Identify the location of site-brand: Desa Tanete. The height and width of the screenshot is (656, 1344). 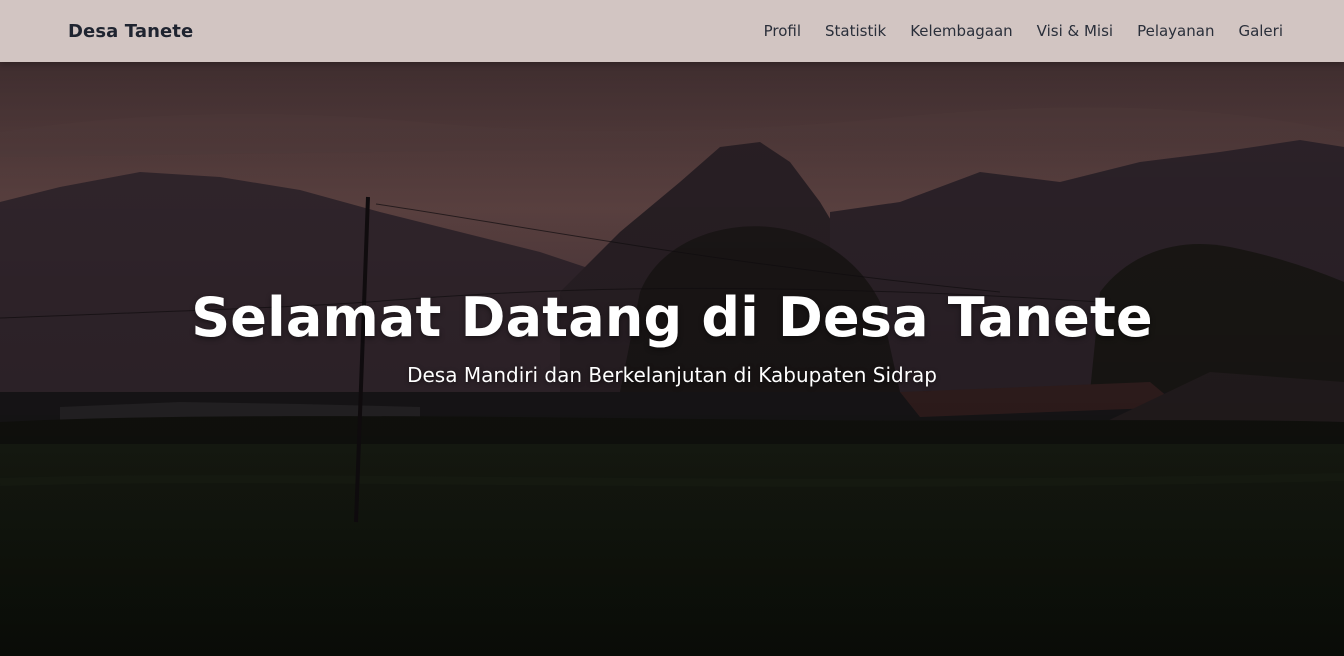
(130, 31).